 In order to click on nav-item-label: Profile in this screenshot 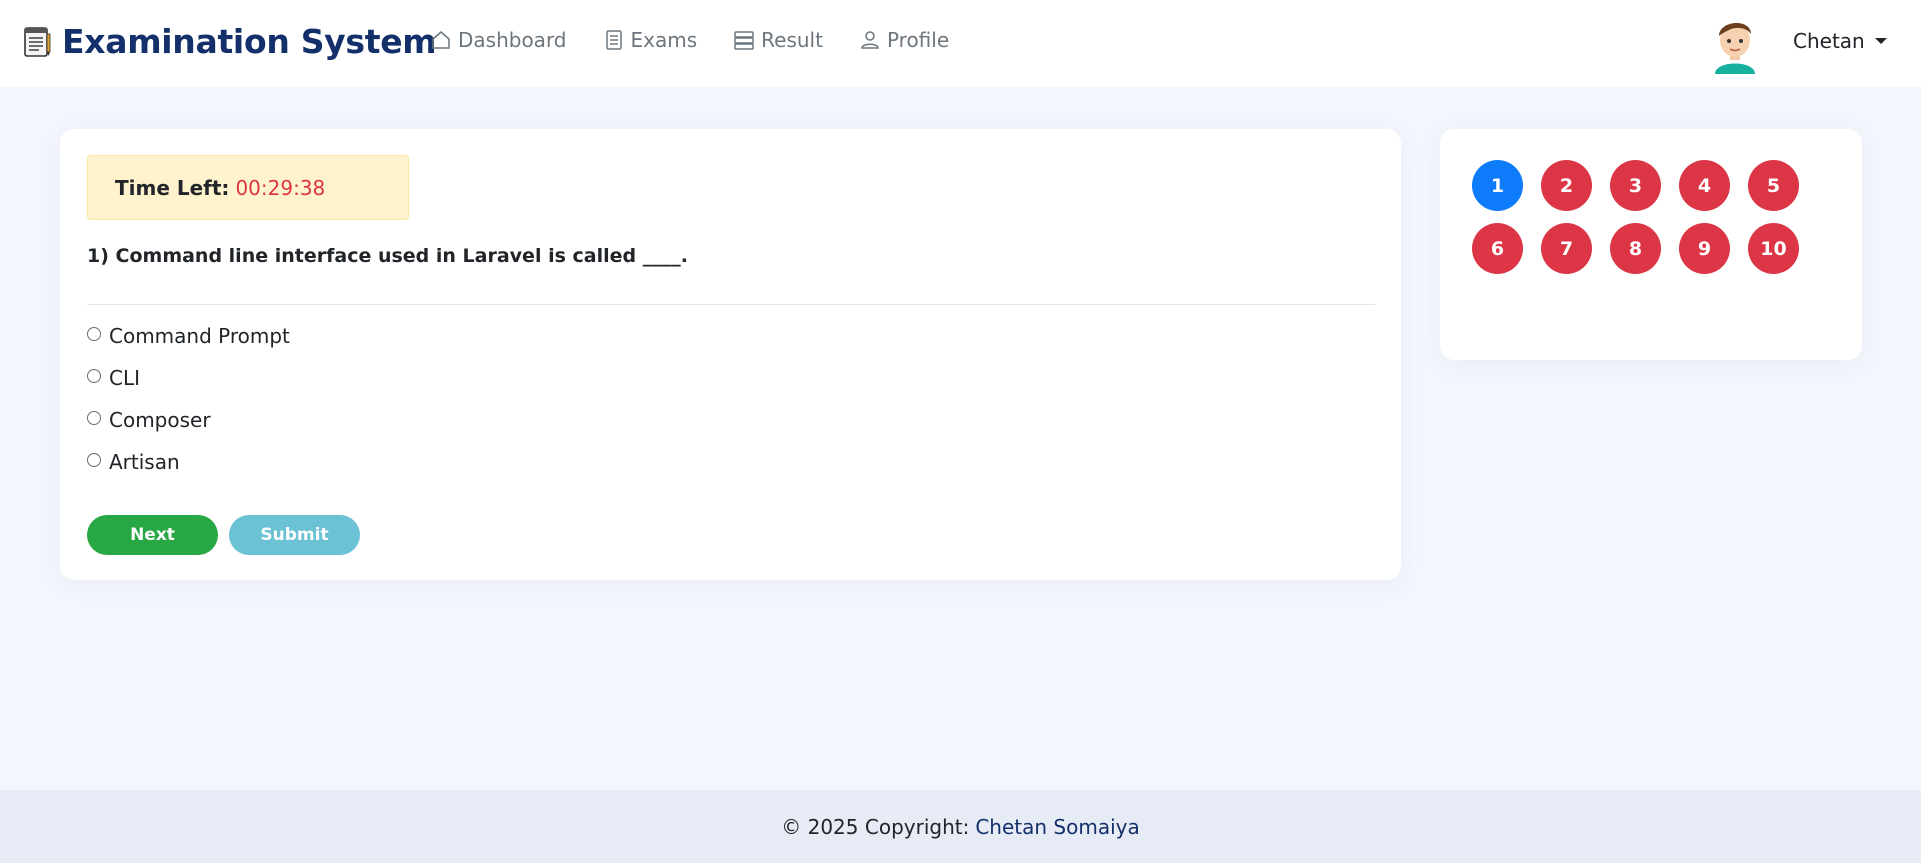, I will do `click(918, 40)`.